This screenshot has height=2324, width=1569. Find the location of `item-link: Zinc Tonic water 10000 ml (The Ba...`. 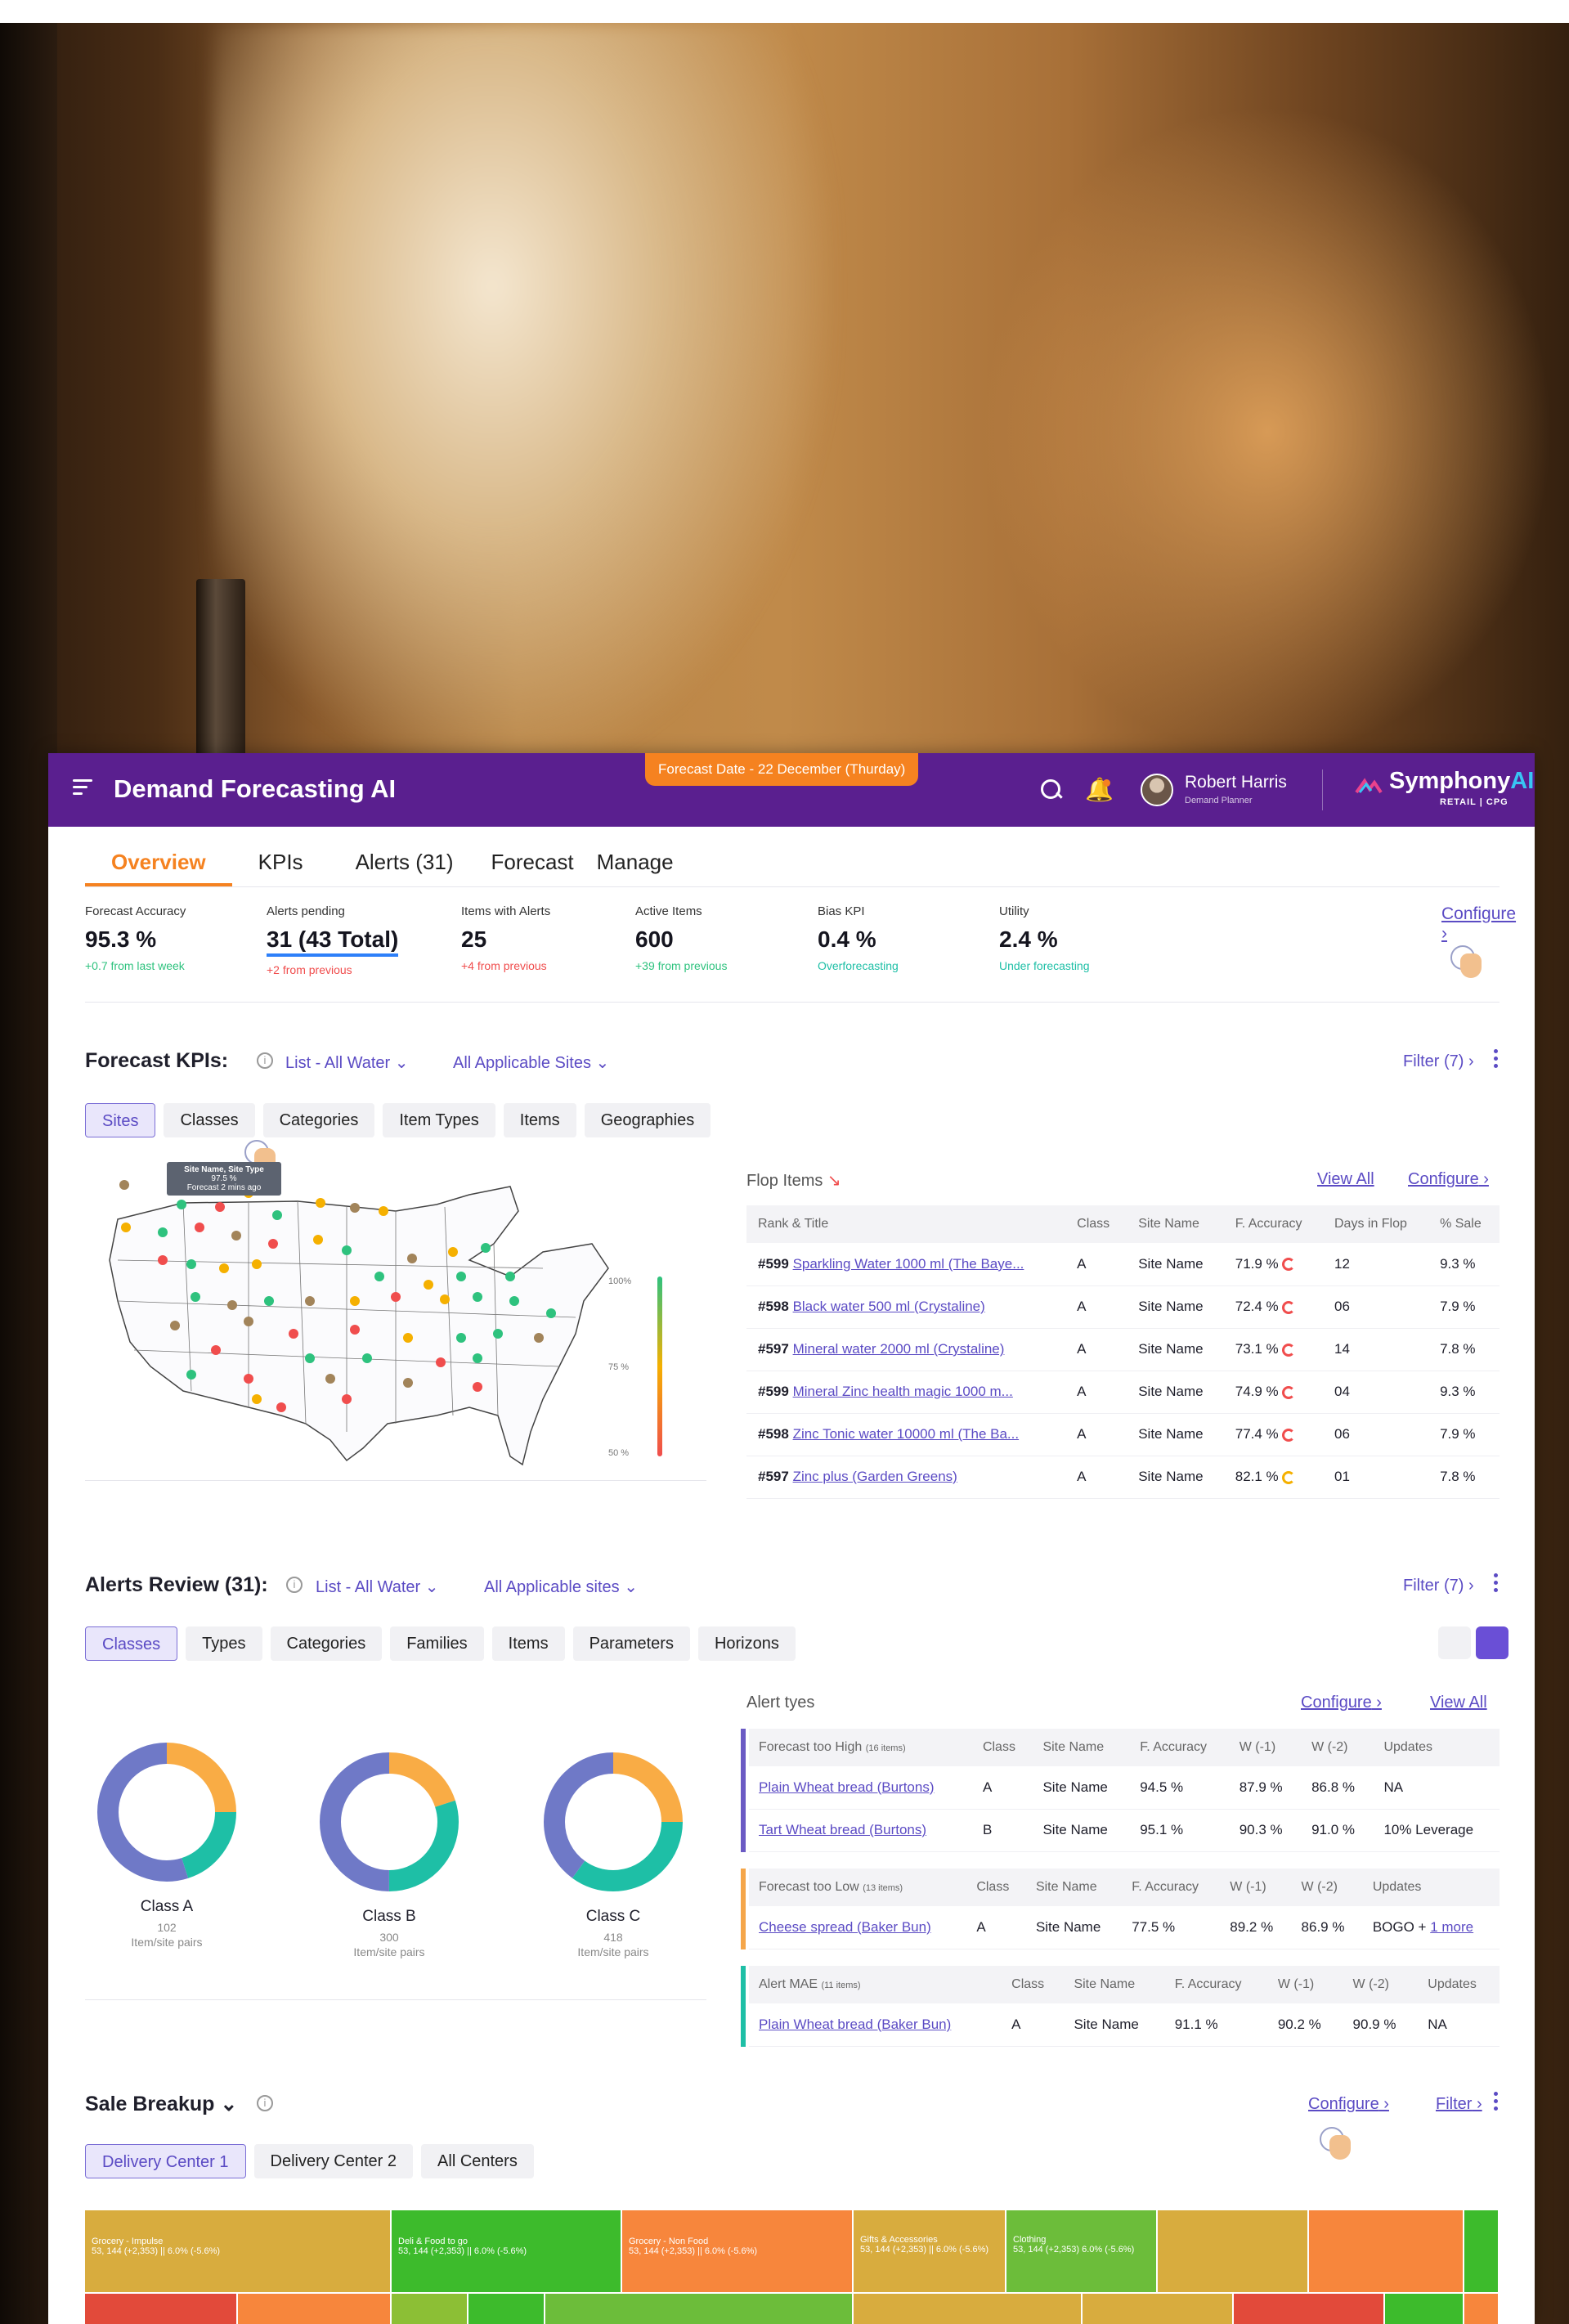

item-link: Zinc Tonic water 10000 ml (The Ba... is located at coordinates (906, 1434).